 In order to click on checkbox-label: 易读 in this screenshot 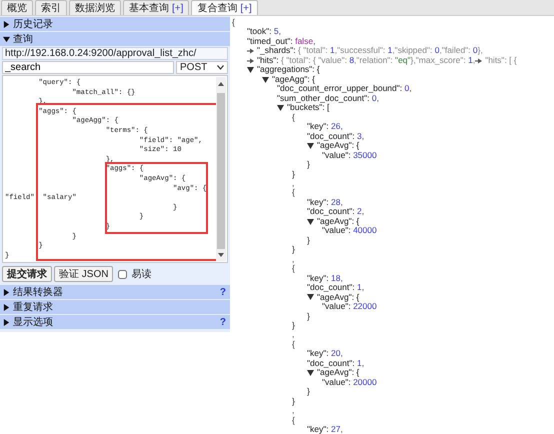, I will do `click(141, 274)`.